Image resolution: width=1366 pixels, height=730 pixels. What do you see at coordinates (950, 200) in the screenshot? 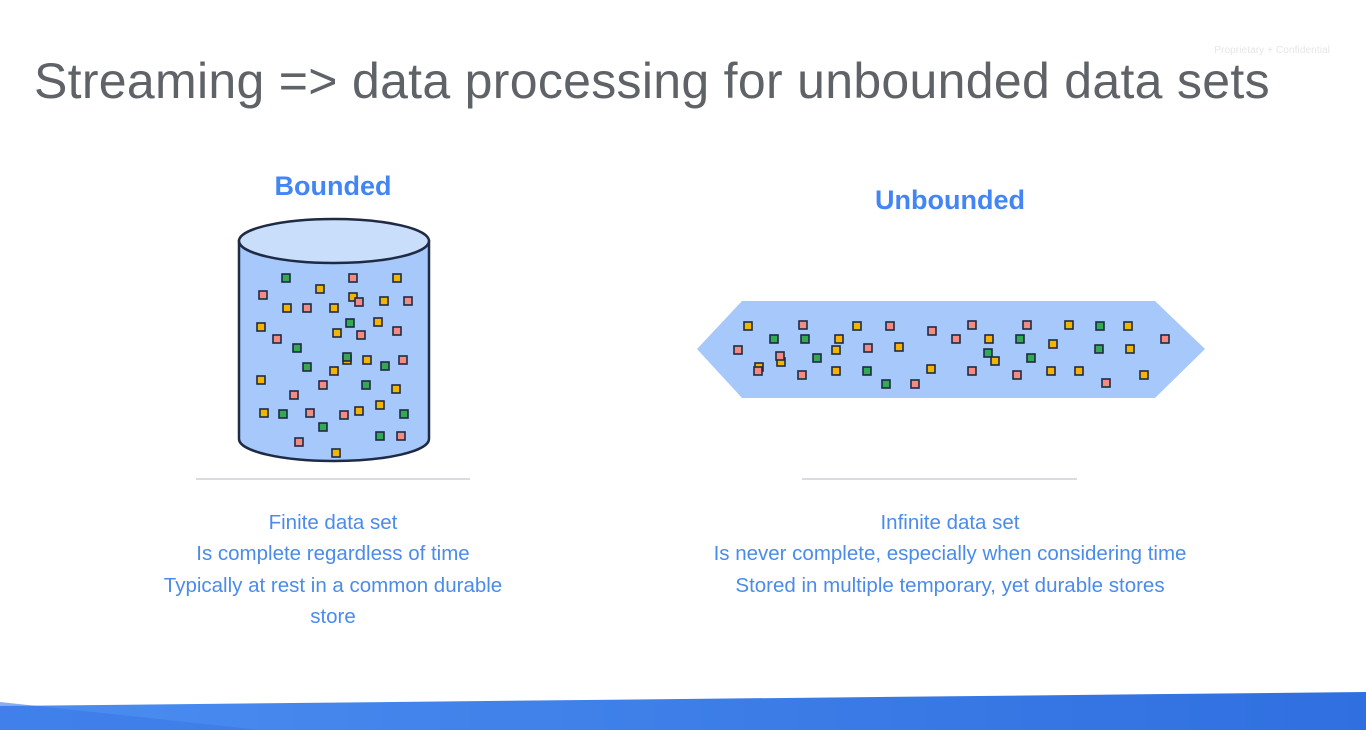
I see `unbounded-heading: Unbounded` at bounding box center [950, 200].